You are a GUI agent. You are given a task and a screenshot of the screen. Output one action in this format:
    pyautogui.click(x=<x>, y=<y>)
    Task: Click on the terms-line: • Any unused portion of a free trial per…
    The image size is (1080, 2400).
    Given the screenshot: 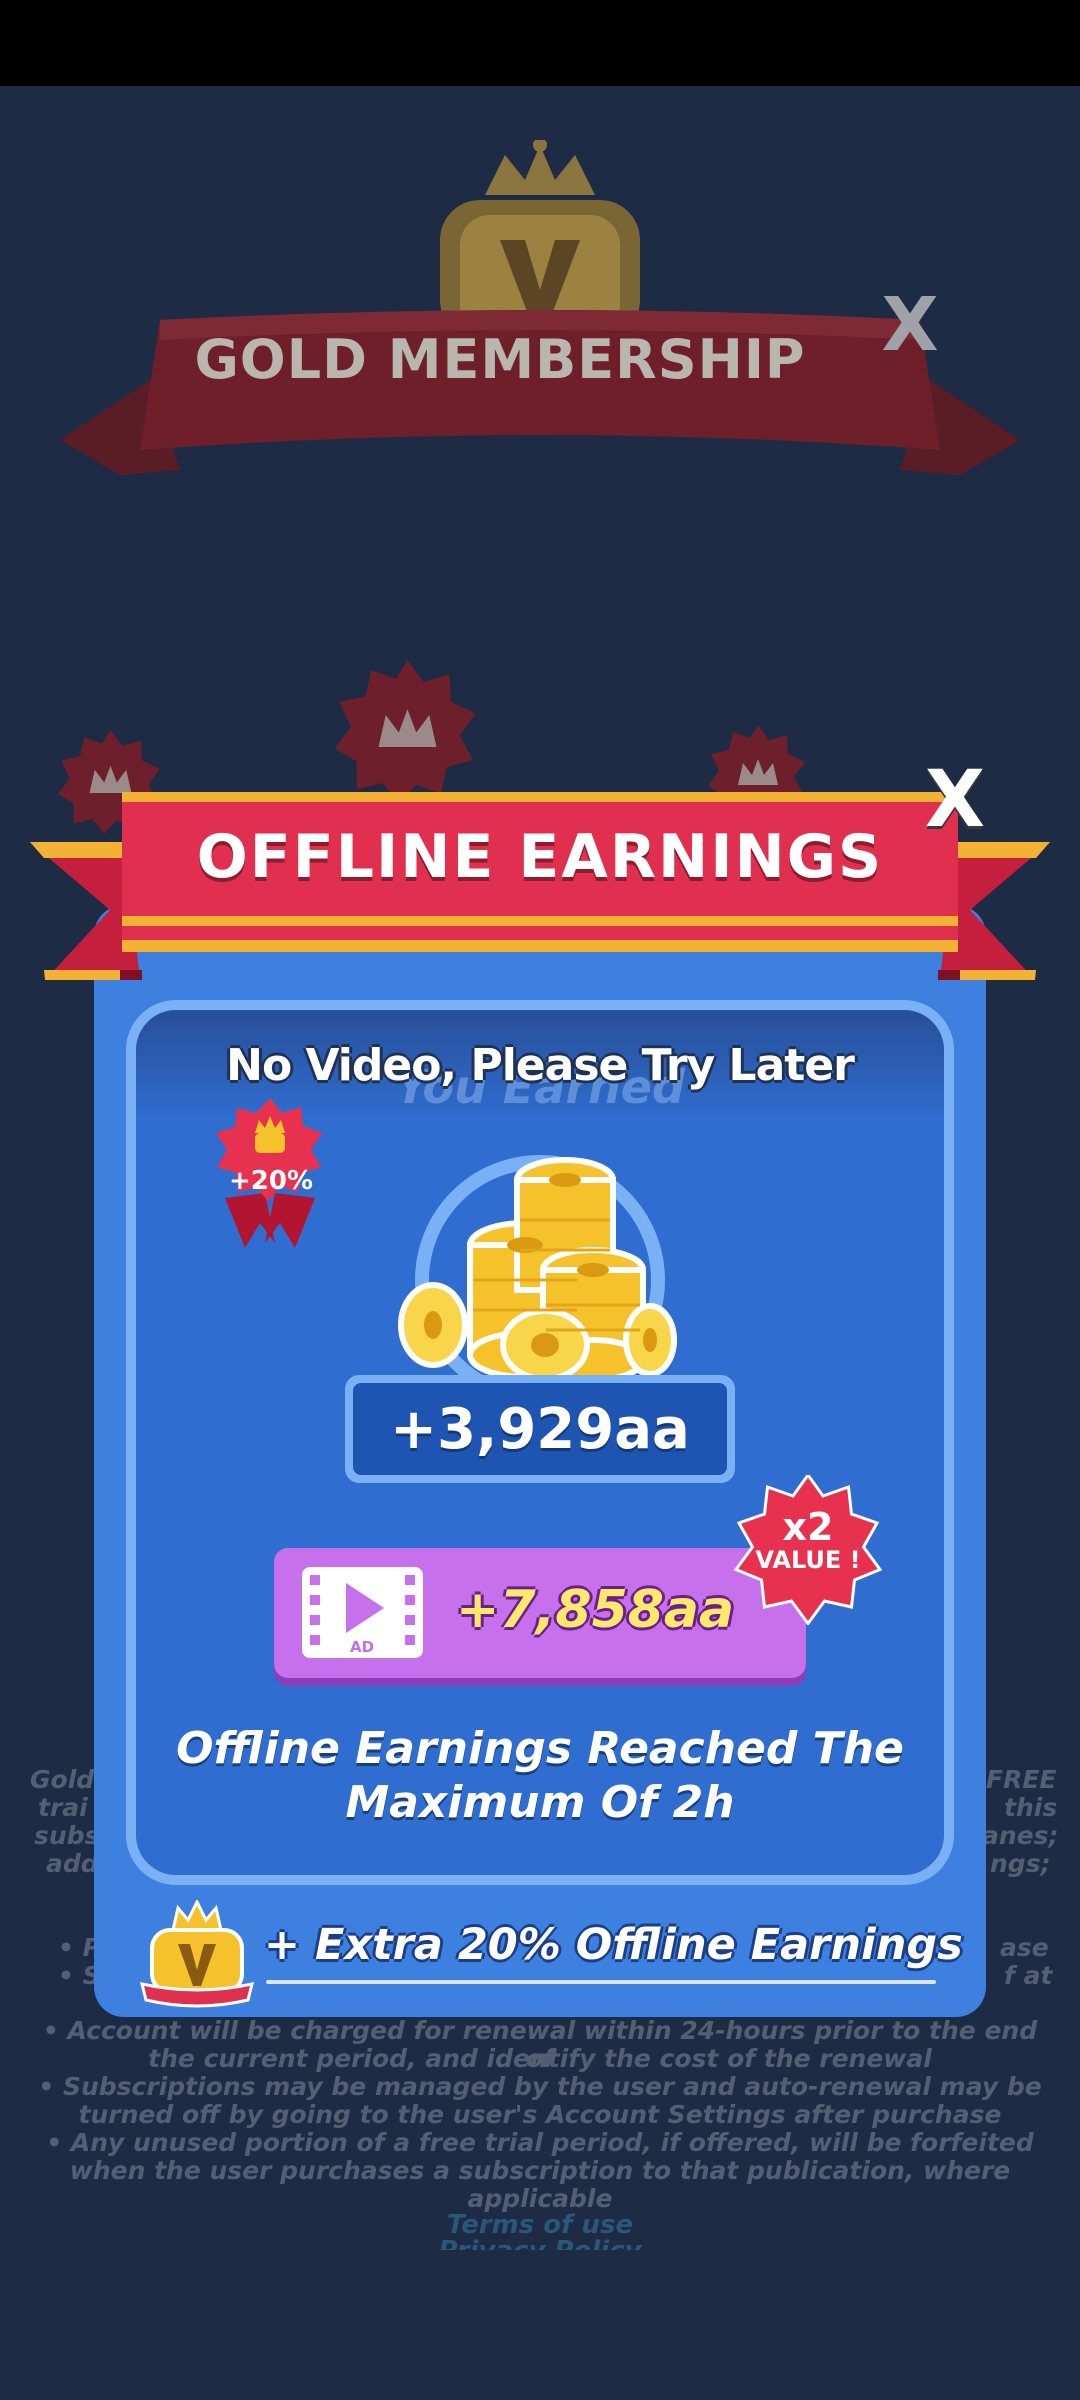 What is the action you would take?
    pyautogui.click(x=540, y=2142)
    